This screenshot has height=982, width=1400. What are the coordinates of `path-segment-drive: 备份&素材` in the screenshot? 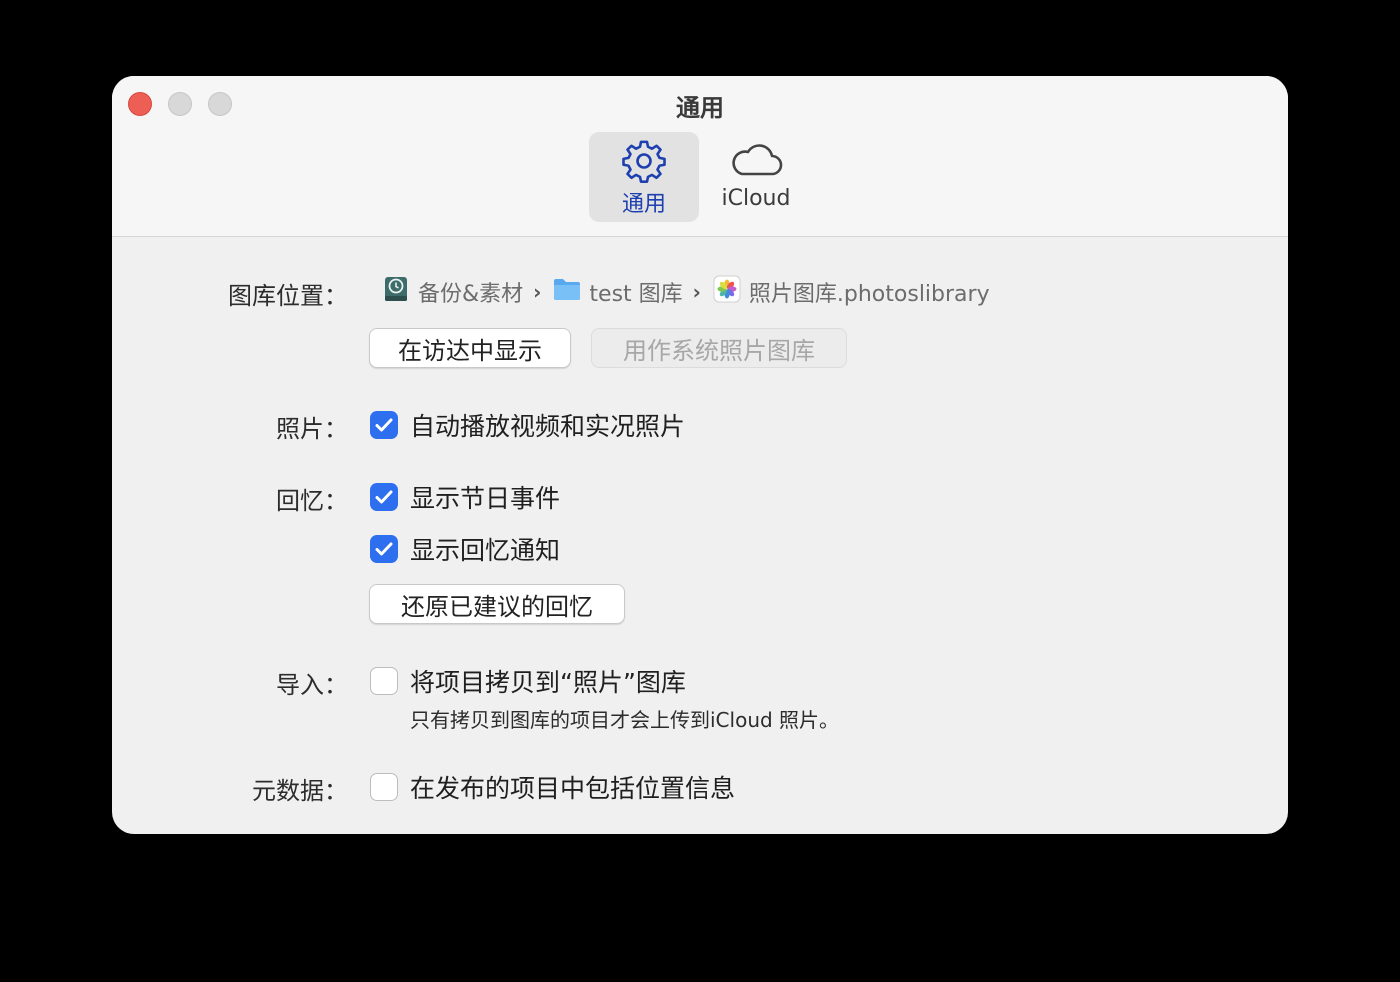 It's located at (452, 292).